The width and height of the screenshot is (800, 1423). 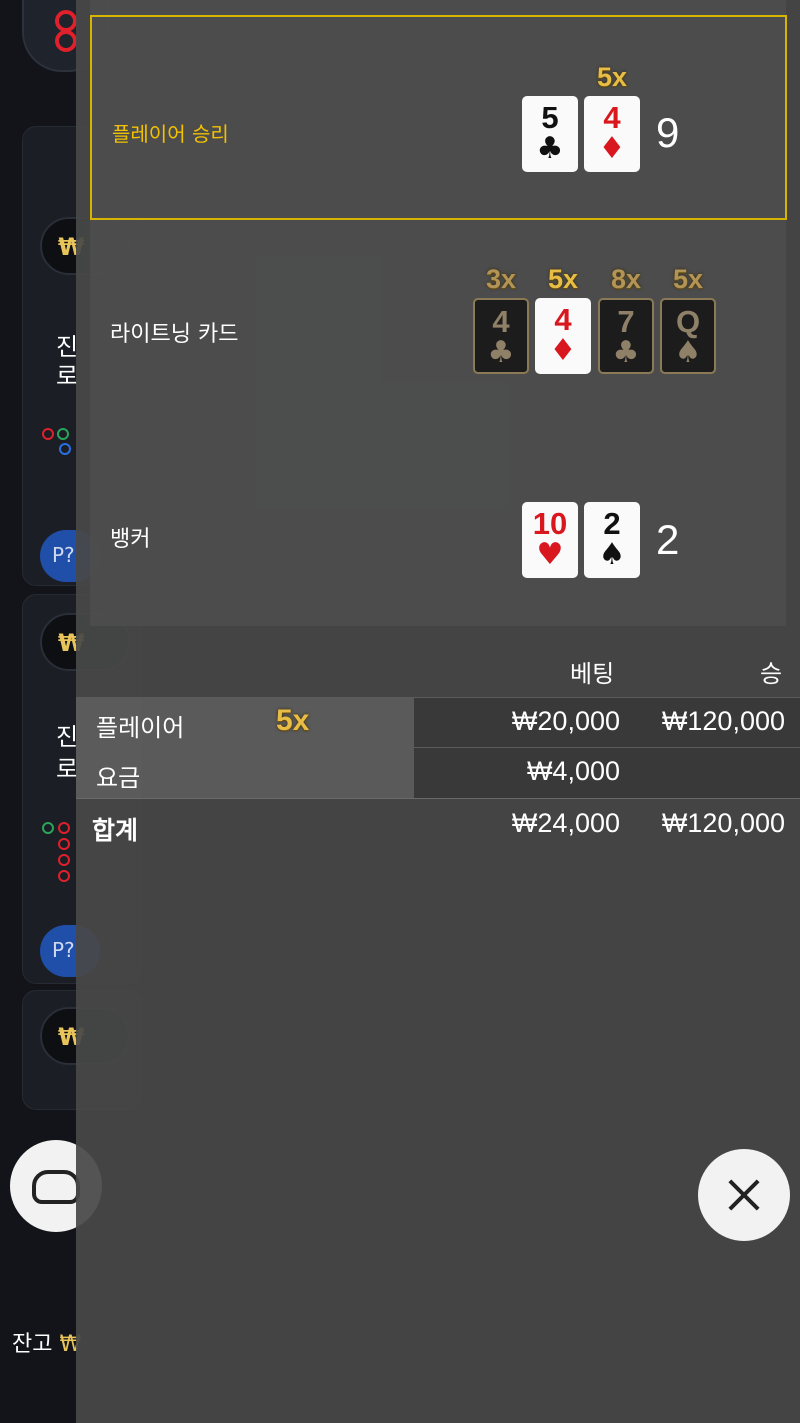 I want to click on player-win-row: 플레이어 승리 5 ♣ 5x 4 ♦ 9, so click(x=438, y=117).